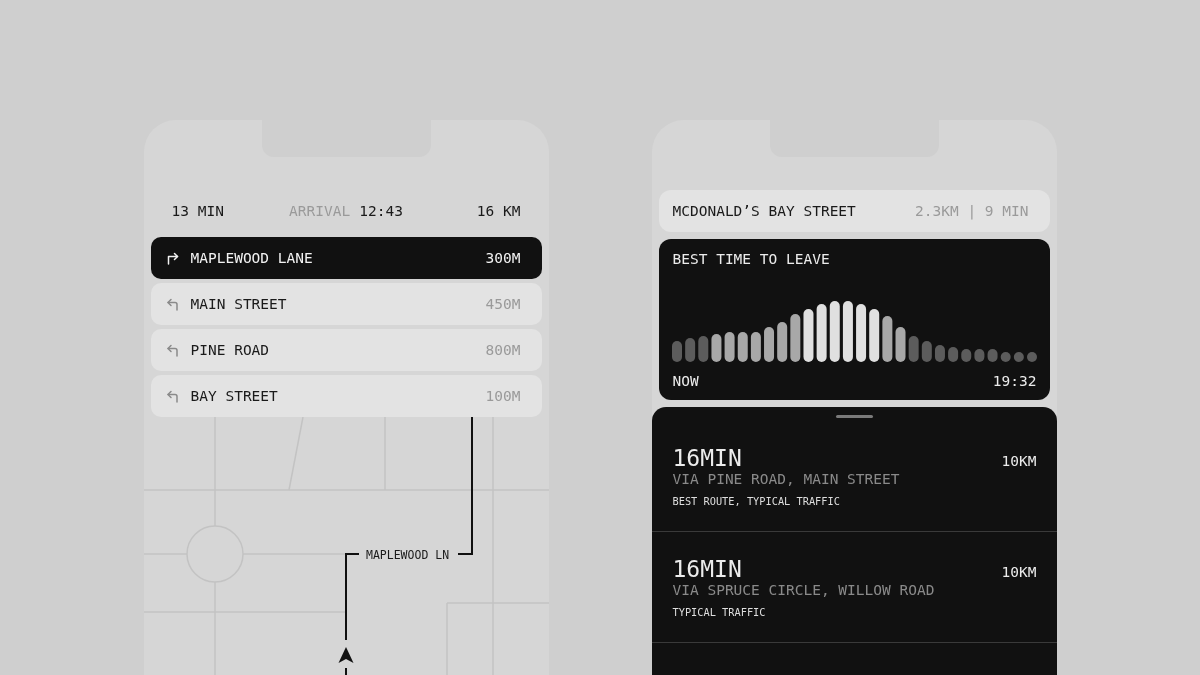 This screenshot has height=675, width=1200. Describe the element at coordinates (764, 211) in the screenshot. I see `destination-name: MCDONALD’S BAY STREET` at that location.